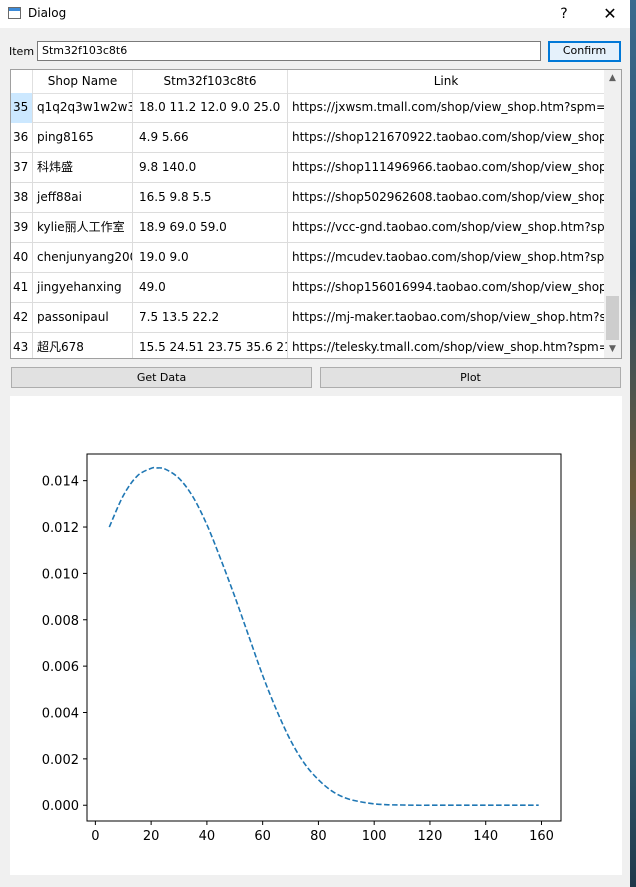 The height and width of the screenshot is (887, 636). What do you see at coordinates (22, 318) in the screenshot?
I see `row-index: 42` at bounding box center [22, 318].